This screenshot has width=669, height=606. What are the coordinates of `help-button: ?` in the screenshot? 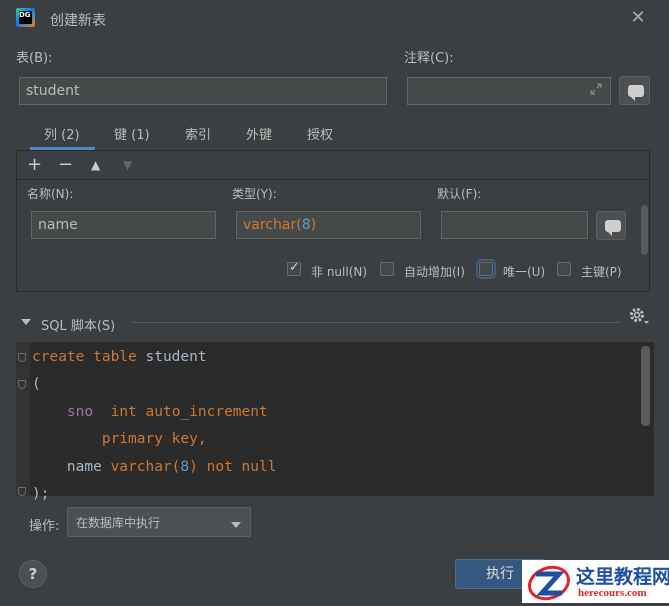 It's located at (33, 574).